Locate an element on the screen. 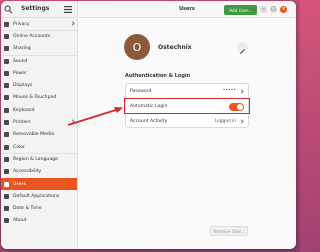 This screenshot has width=320, height=252. sidebar-item-label: Date & Time is located at coordinates (27, 209).